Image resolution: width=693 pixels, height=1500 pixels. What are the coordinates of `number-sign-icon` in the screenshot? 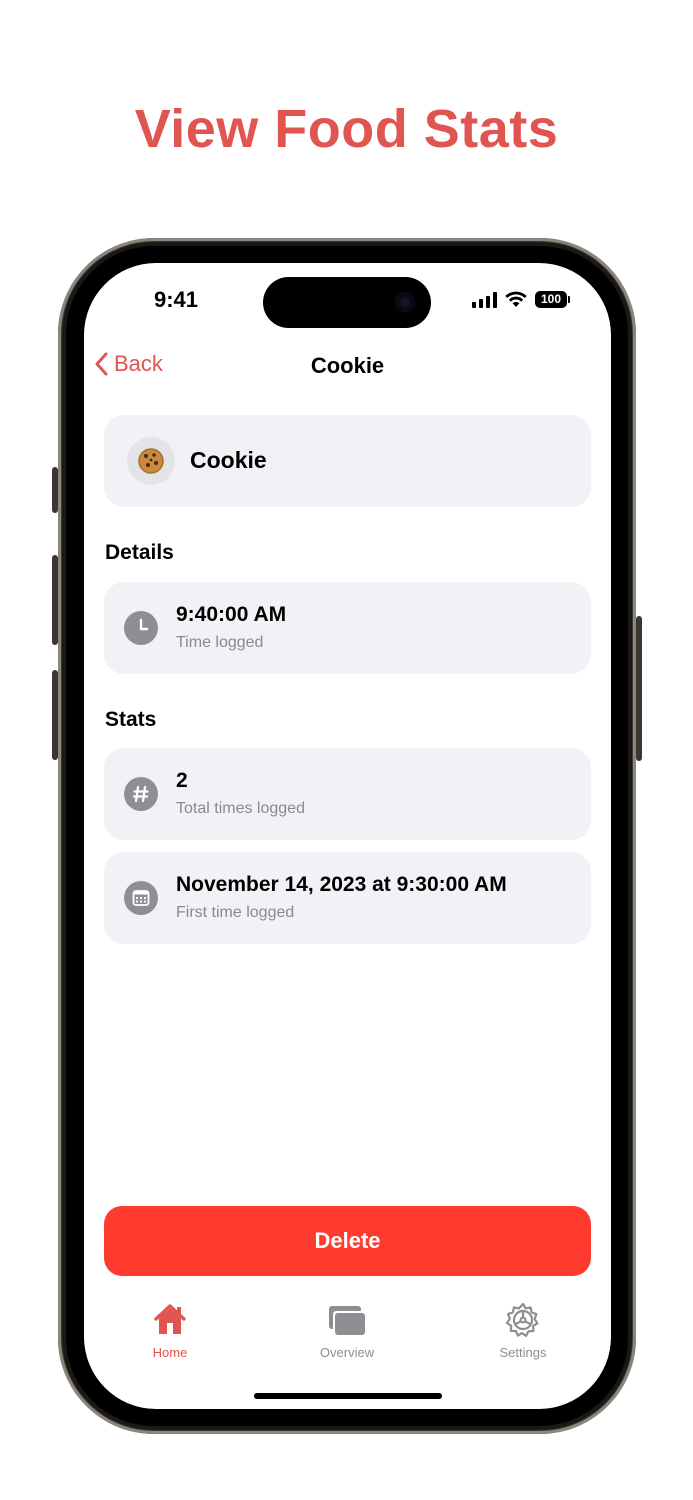 It's located at (141, 794).